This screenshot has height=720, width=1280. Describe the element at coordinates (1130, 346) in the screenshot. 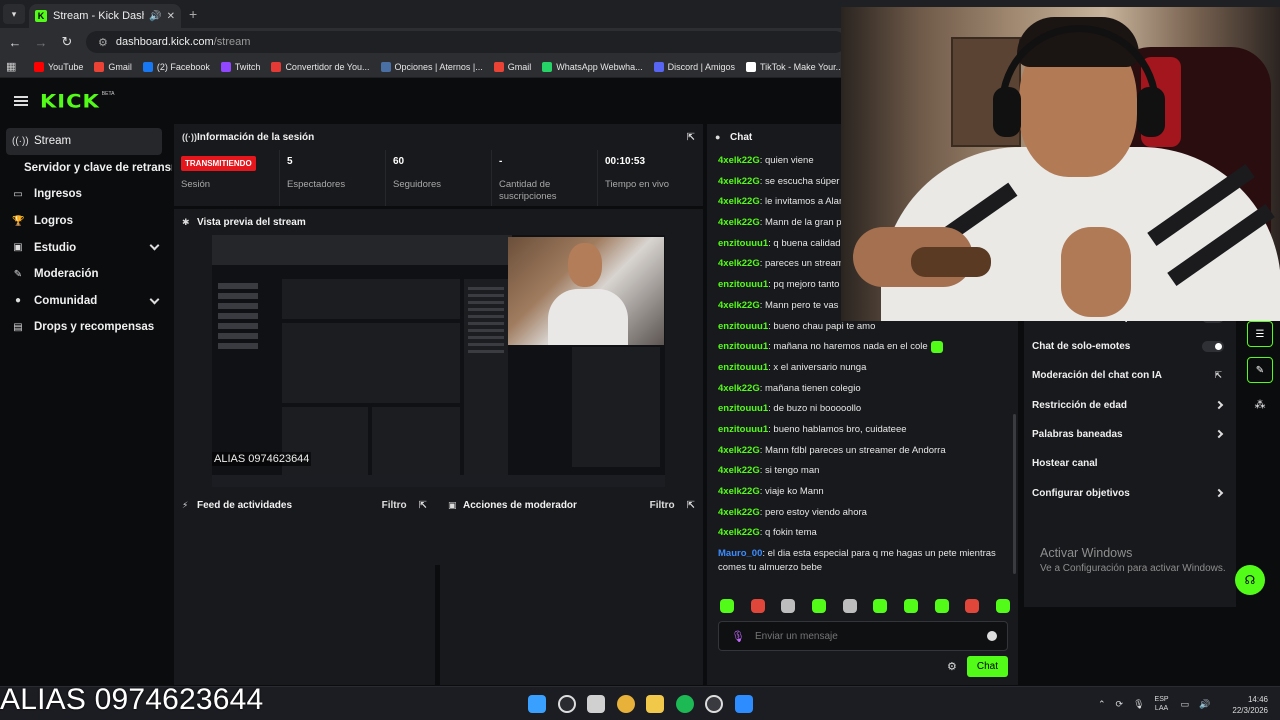

I see `chat-setting-item: Chat de solo-emotes` at that location.